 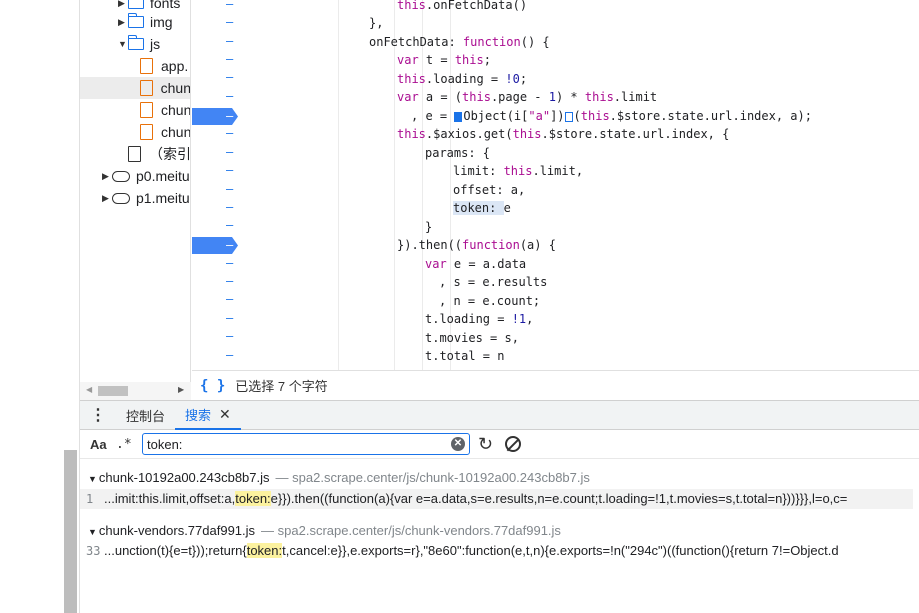 I want to click on cloud-icon, so click(x=121, y=198).